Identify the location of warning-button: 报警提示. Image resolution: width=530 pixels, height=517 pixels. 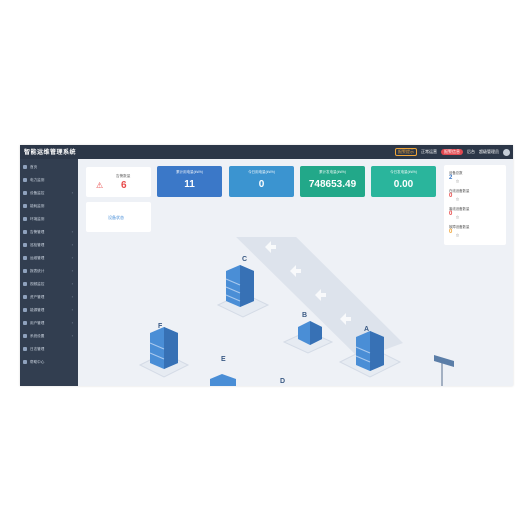
(406, 152).